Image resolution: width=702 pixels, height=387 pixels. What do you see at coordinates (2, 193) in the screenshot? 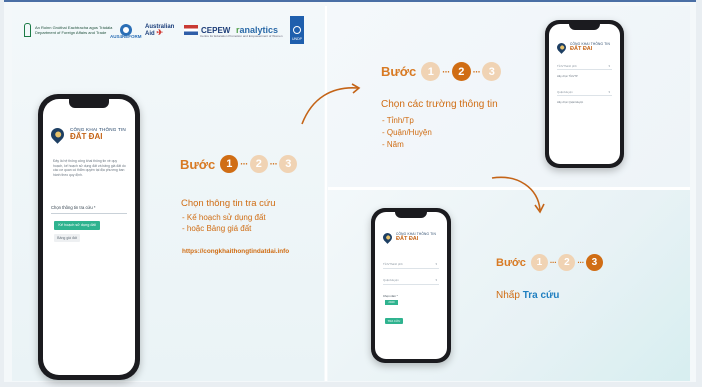
I see `left-edge` at bounding box center [2, 193].